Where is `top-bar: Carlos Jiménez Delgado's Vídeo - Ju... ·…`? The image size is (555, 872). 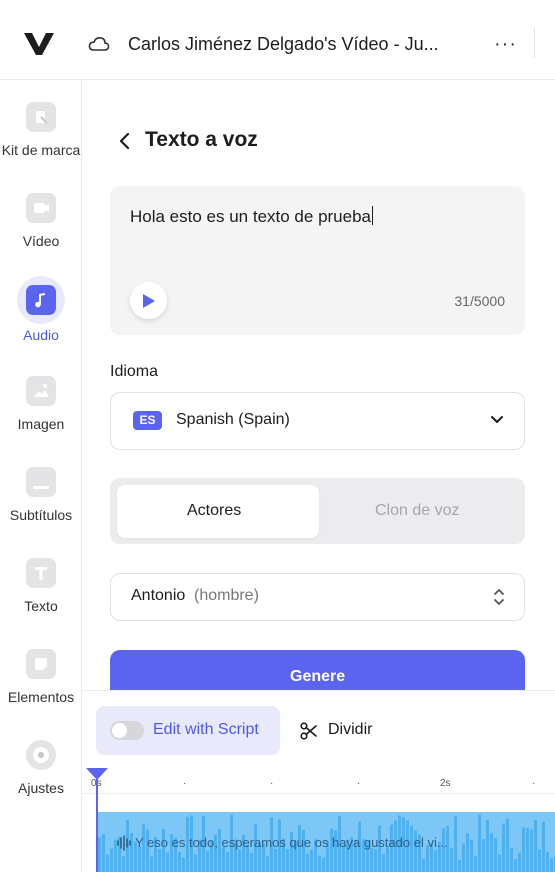
top-bar: Carlos Jiménez Delgado's Vídeo - Ju... ·… is located at coordinates (277, 40).